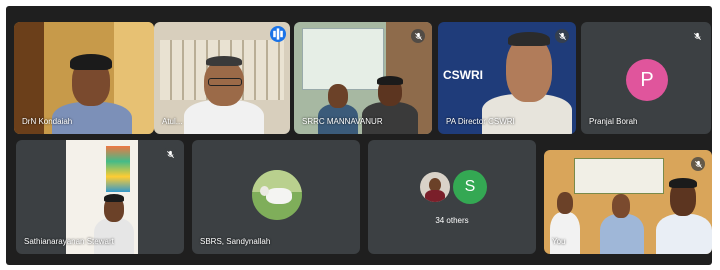  What do you see at coordinates (225, 82) in the screenshot?
I see `glasses` at bounding box center [225, 82].